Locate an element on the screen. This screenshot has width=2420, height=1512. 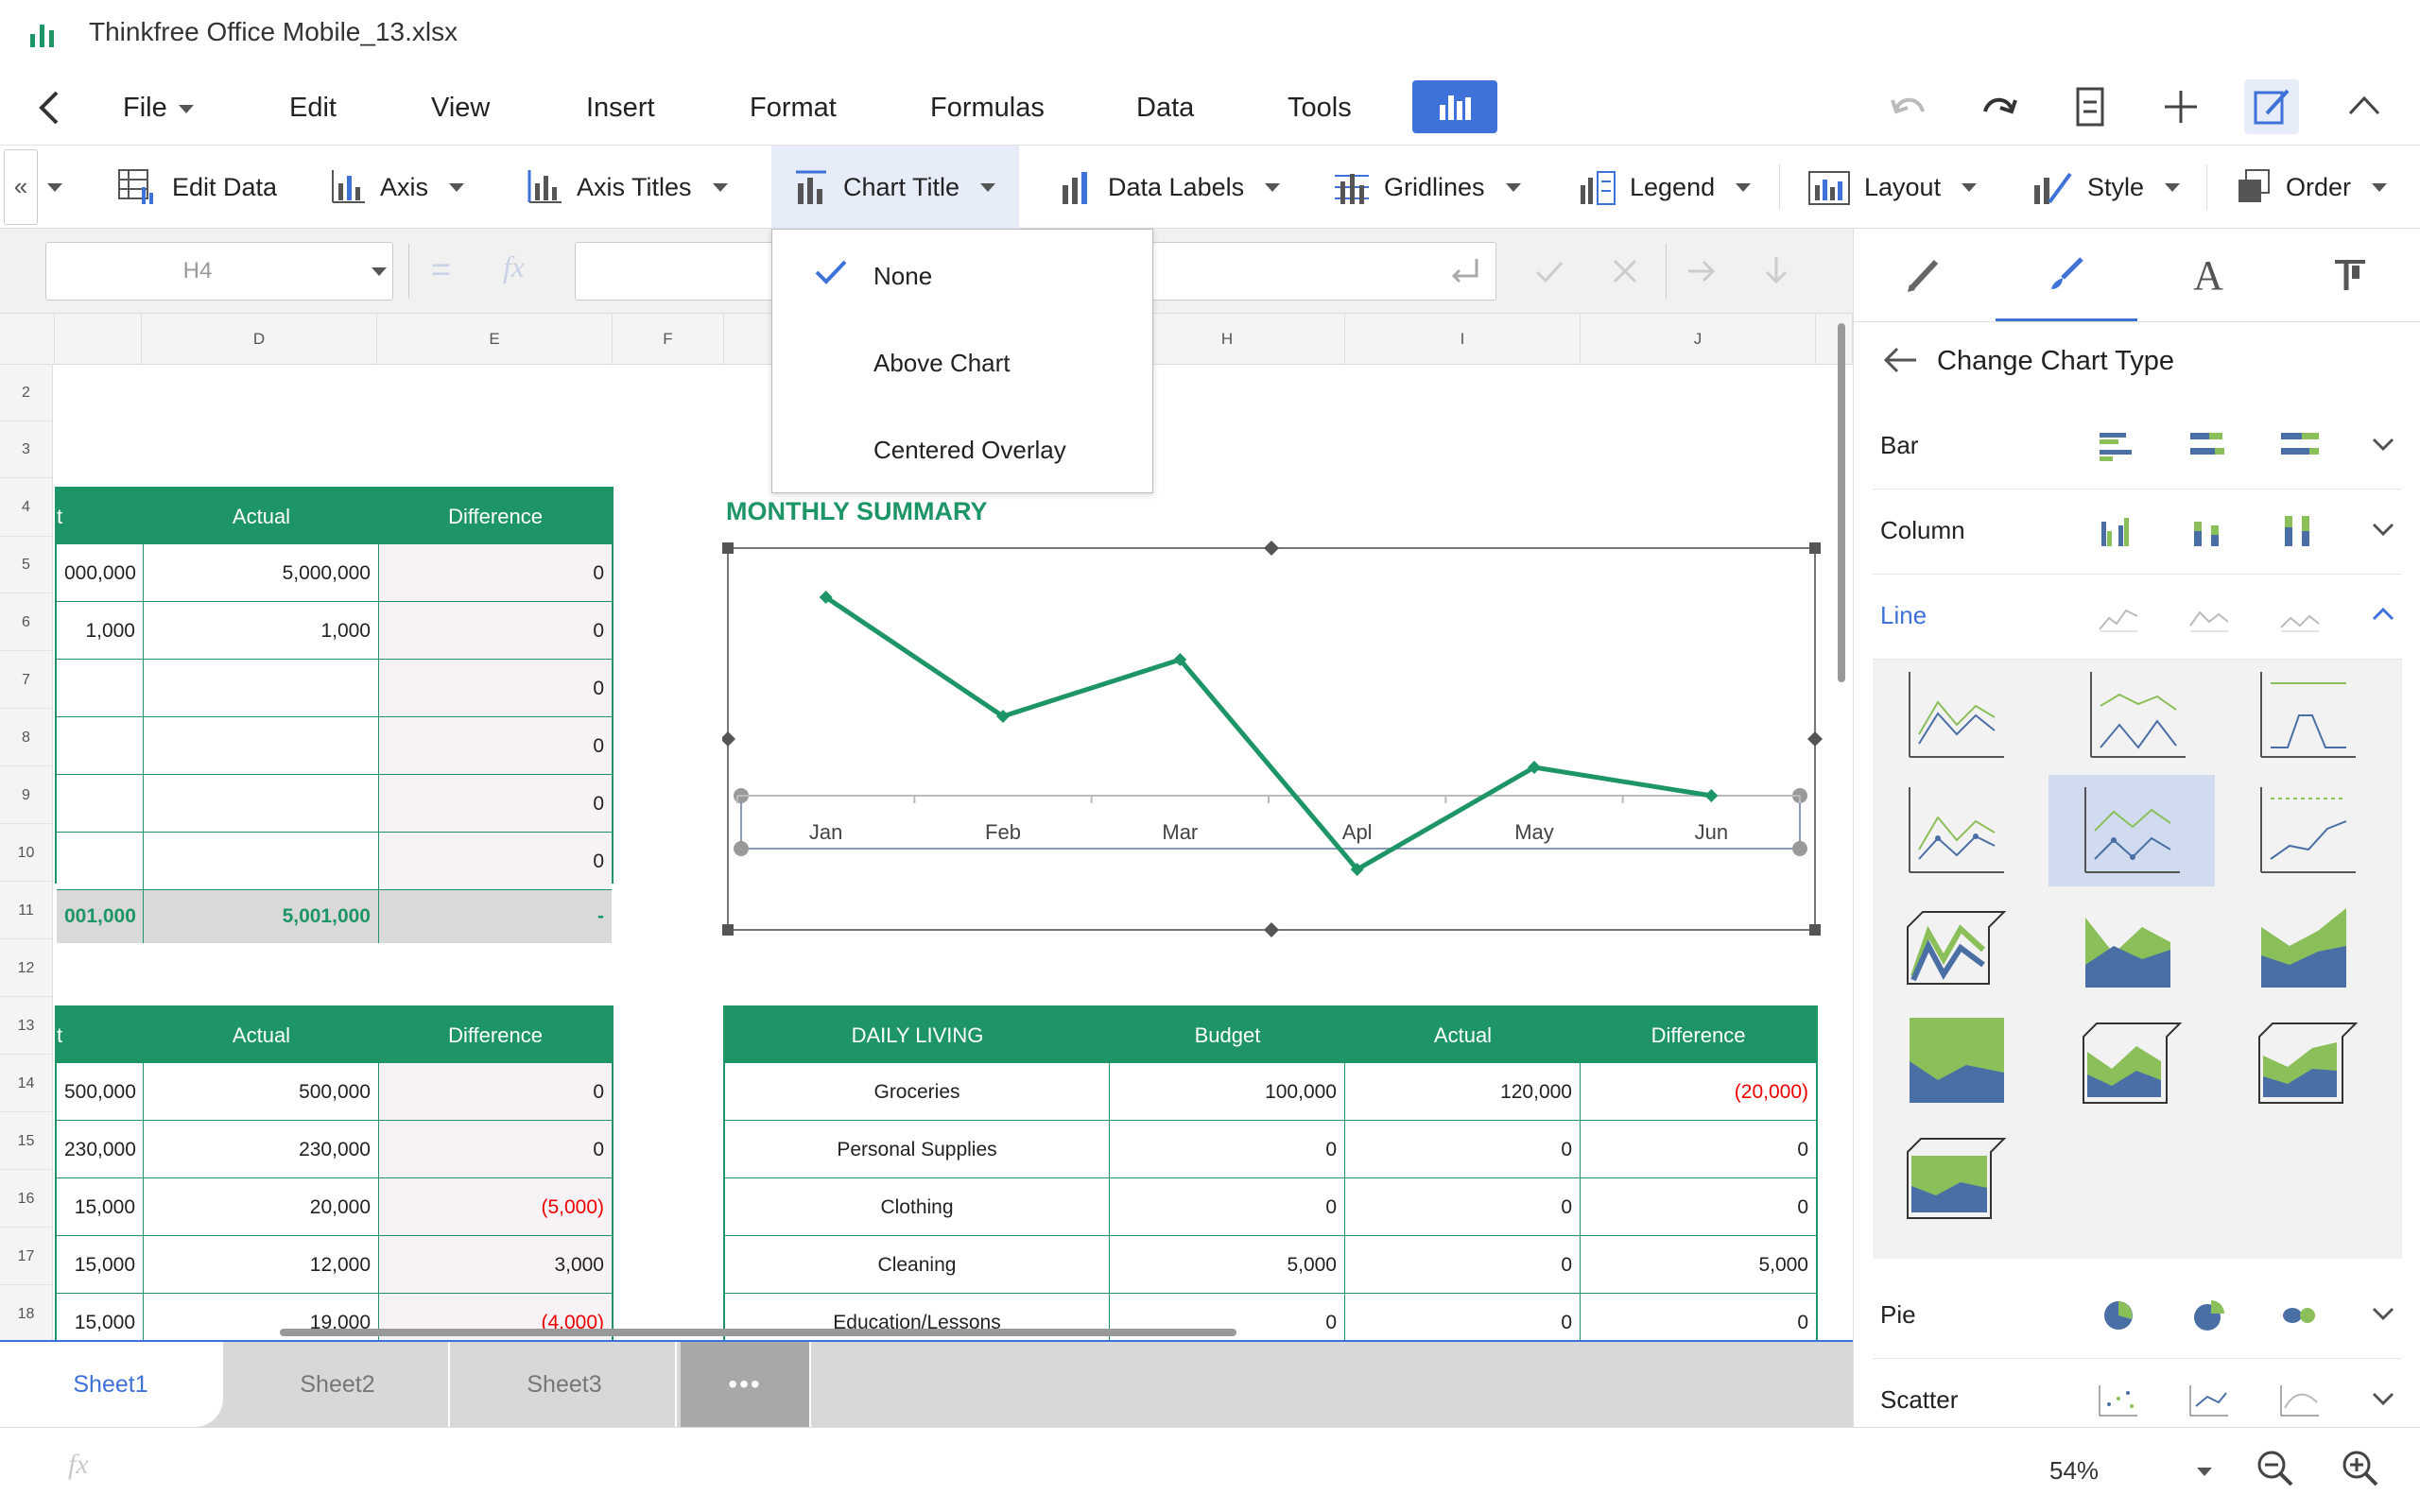
row-header-18: 18 is located at coordinates (26, 1312).